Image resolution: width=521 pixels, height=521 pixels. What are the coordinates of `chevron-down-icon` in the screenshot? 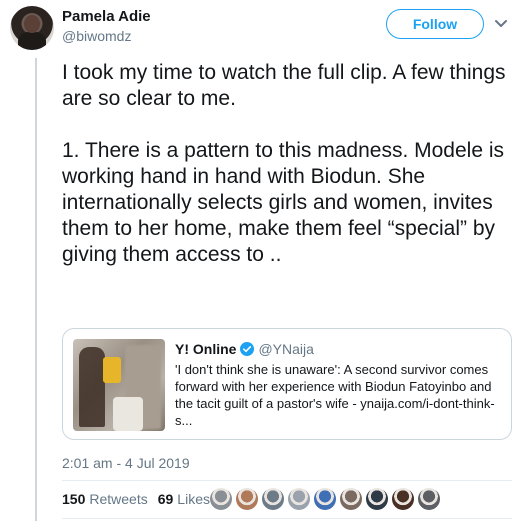 It's located at (501, 23).